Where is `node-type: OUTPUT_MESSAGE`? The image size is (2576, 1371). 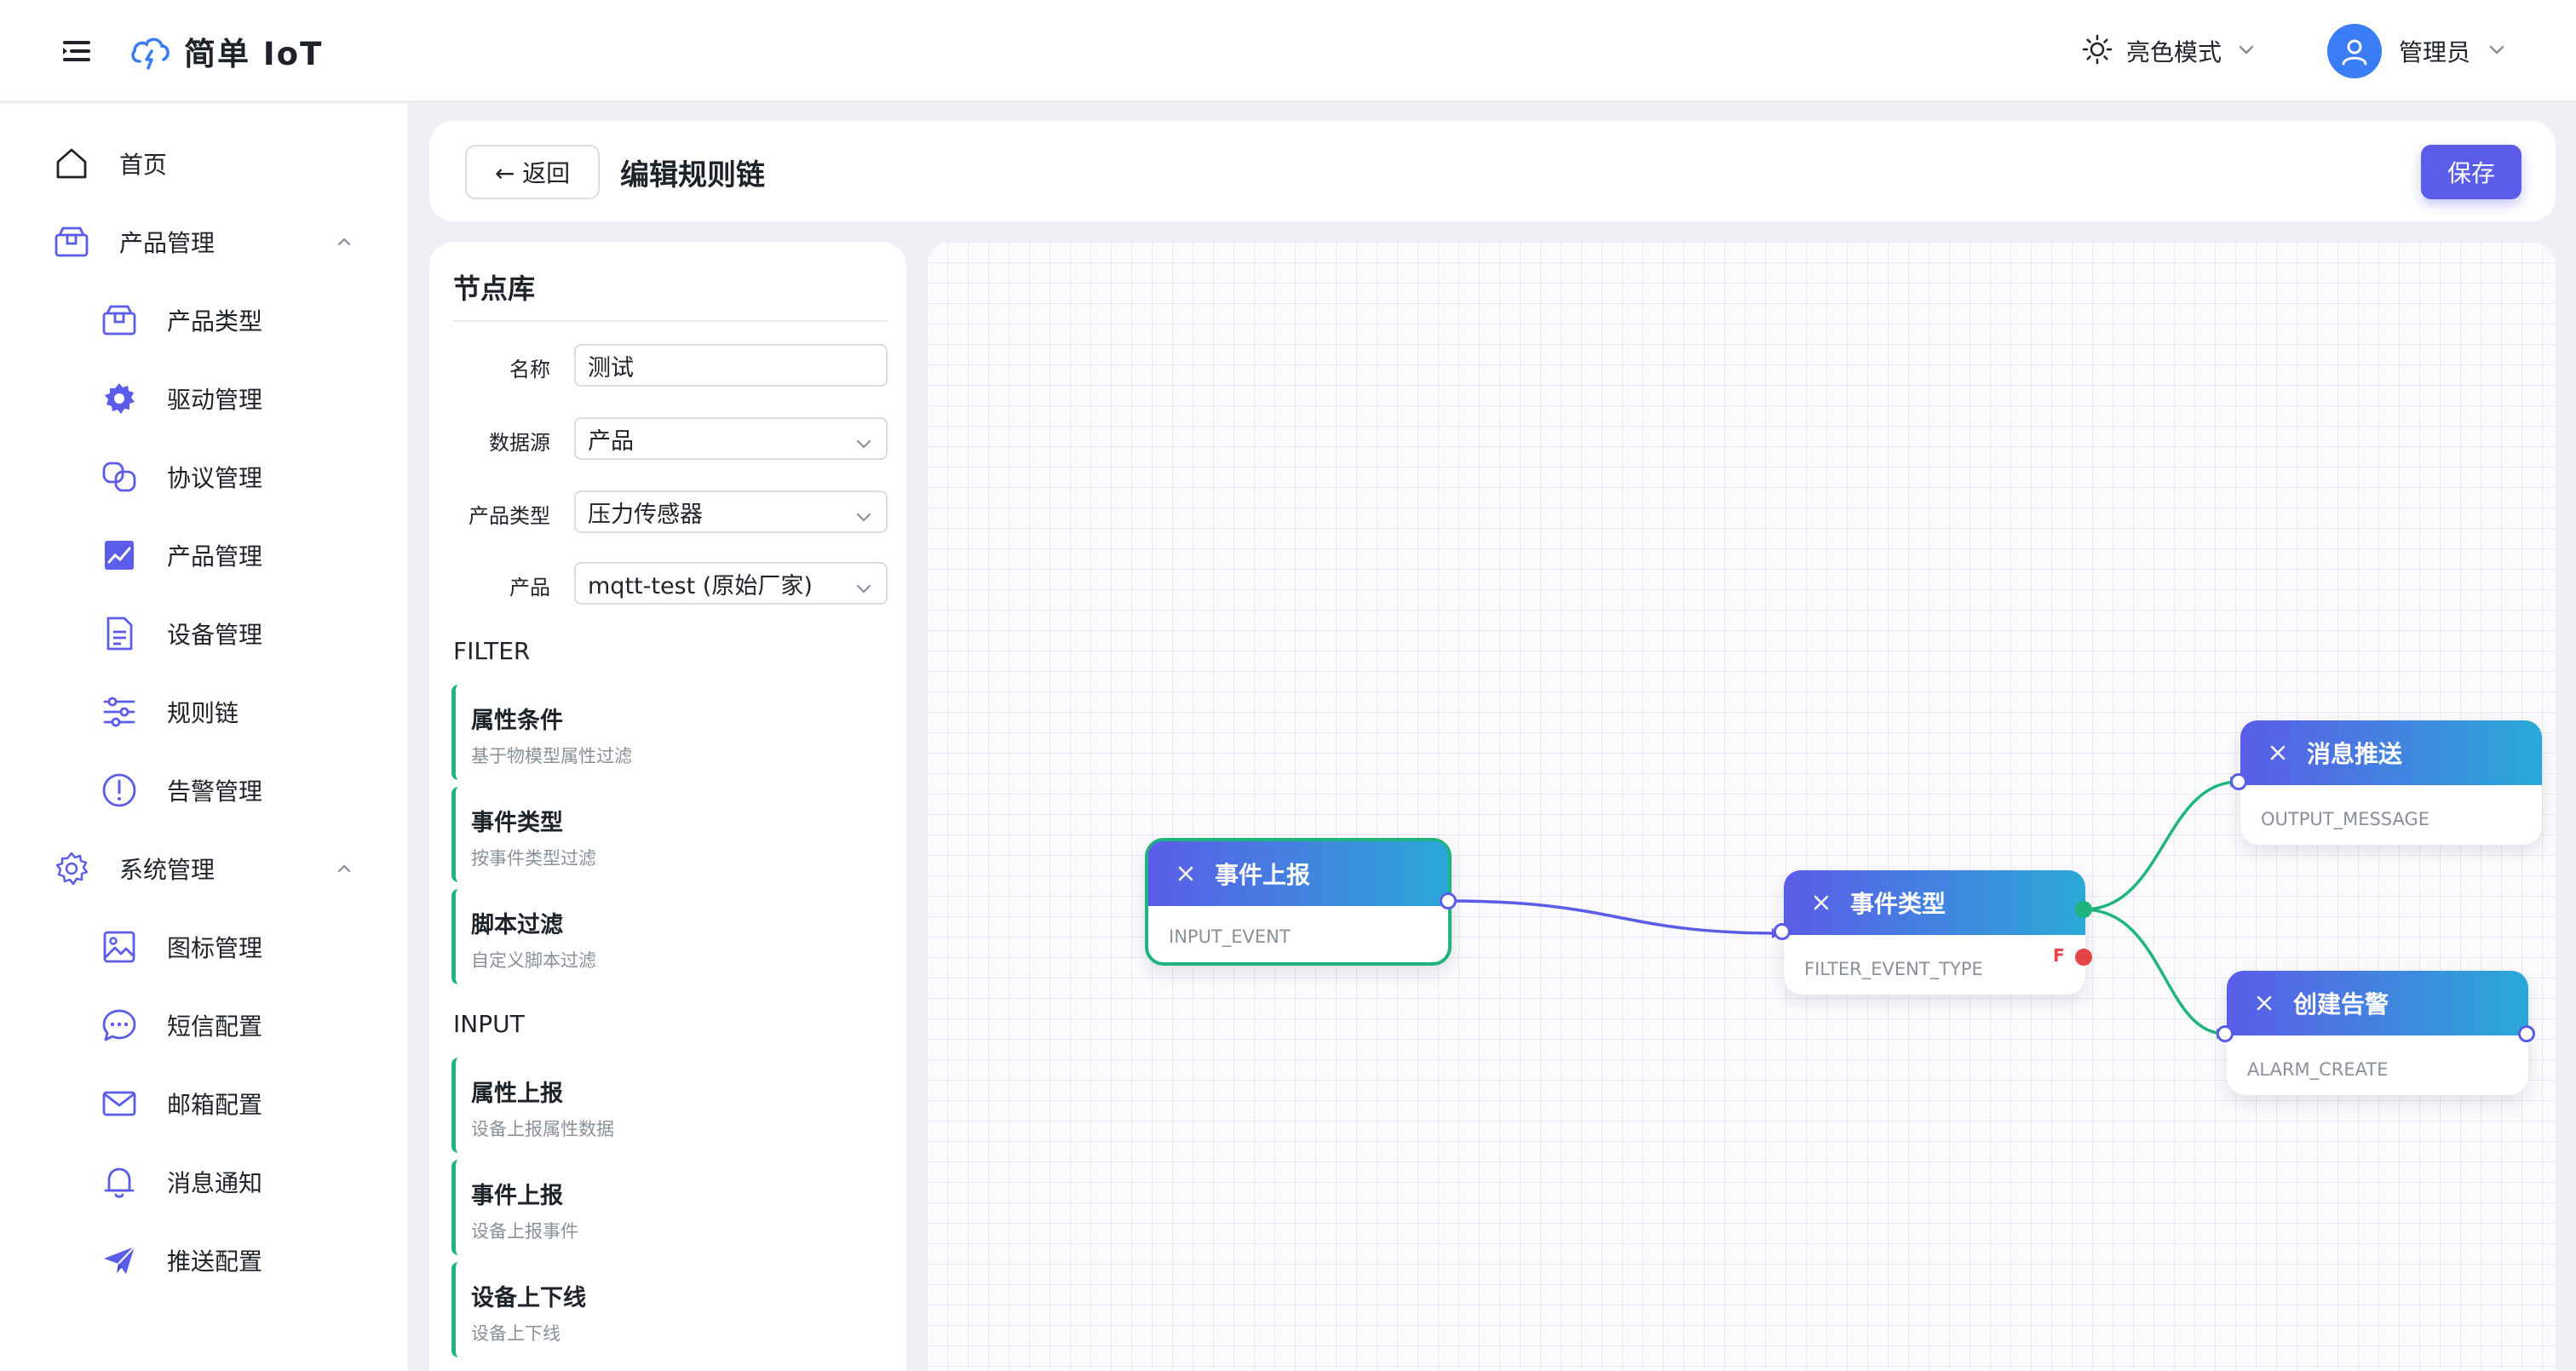 node-type: OUTPUT_MESSAGE is located at coordinates (2345, 819).